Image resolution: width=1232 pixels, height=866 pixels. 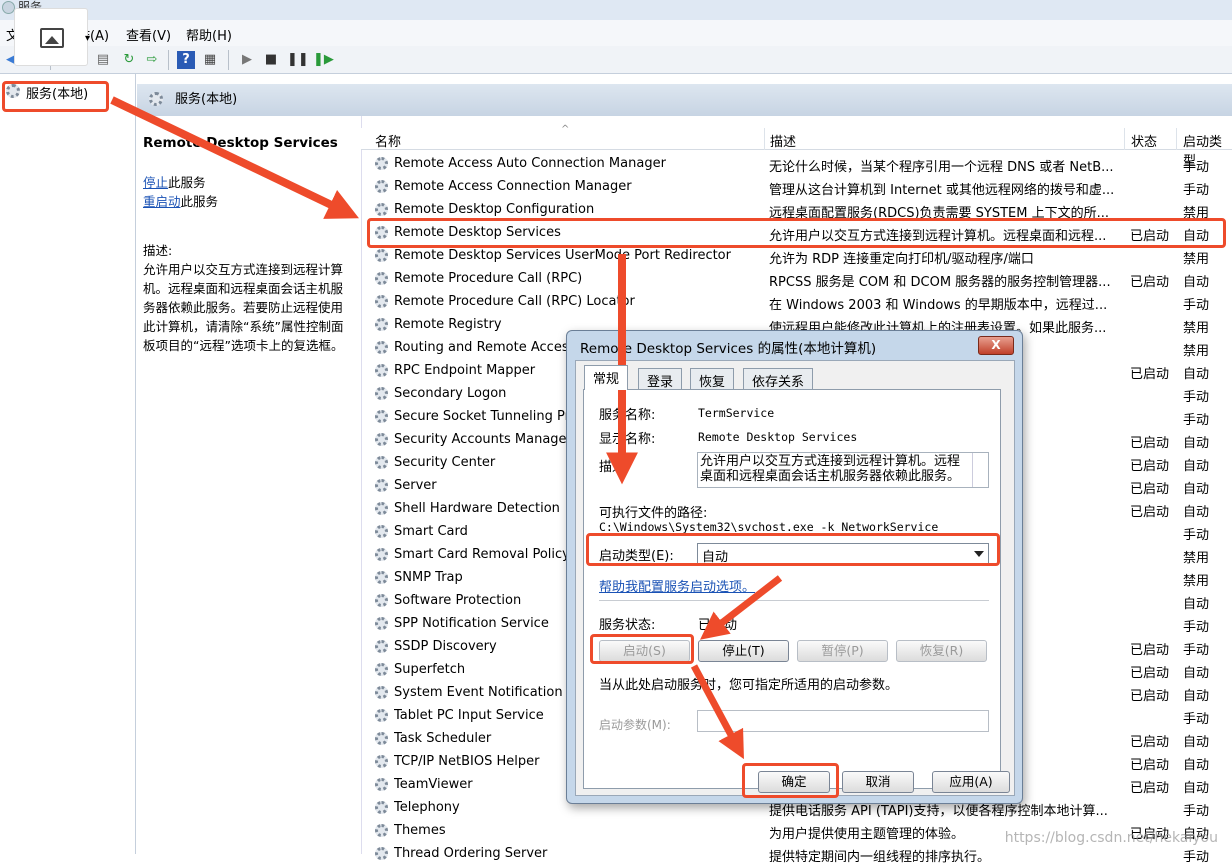 What do you see at coordinates (842, 651) in the screenshot?
I see `pause-button: 暂停(P)` at bounding box center [842, 651].